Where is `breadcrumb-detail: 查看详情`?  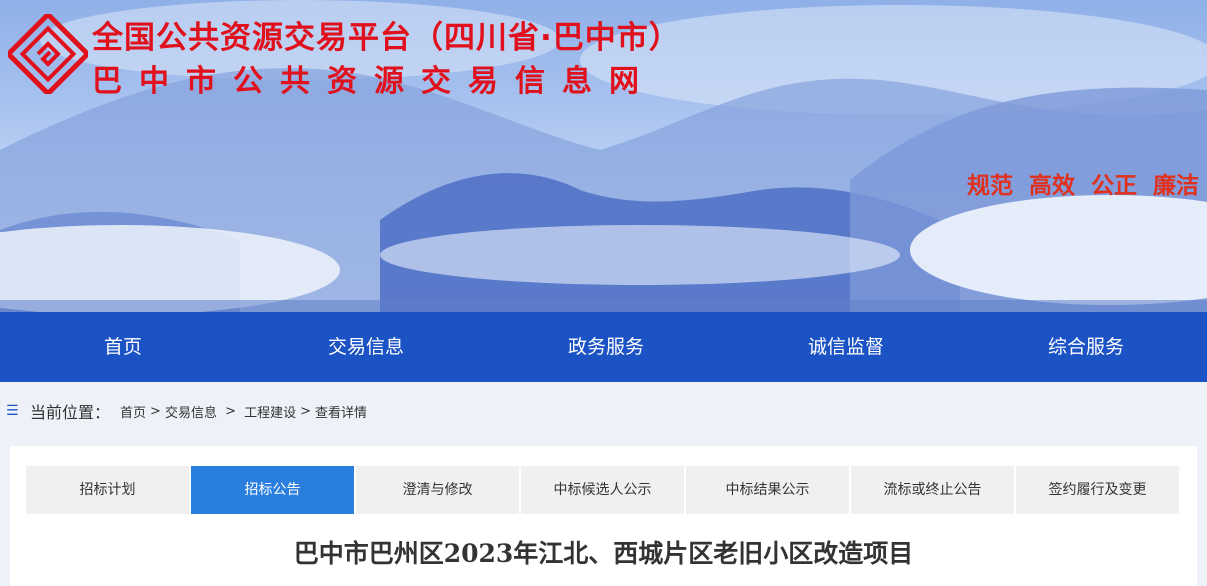
breadcrumb-detail: 查看详情 is located at coordinates (341, 413).